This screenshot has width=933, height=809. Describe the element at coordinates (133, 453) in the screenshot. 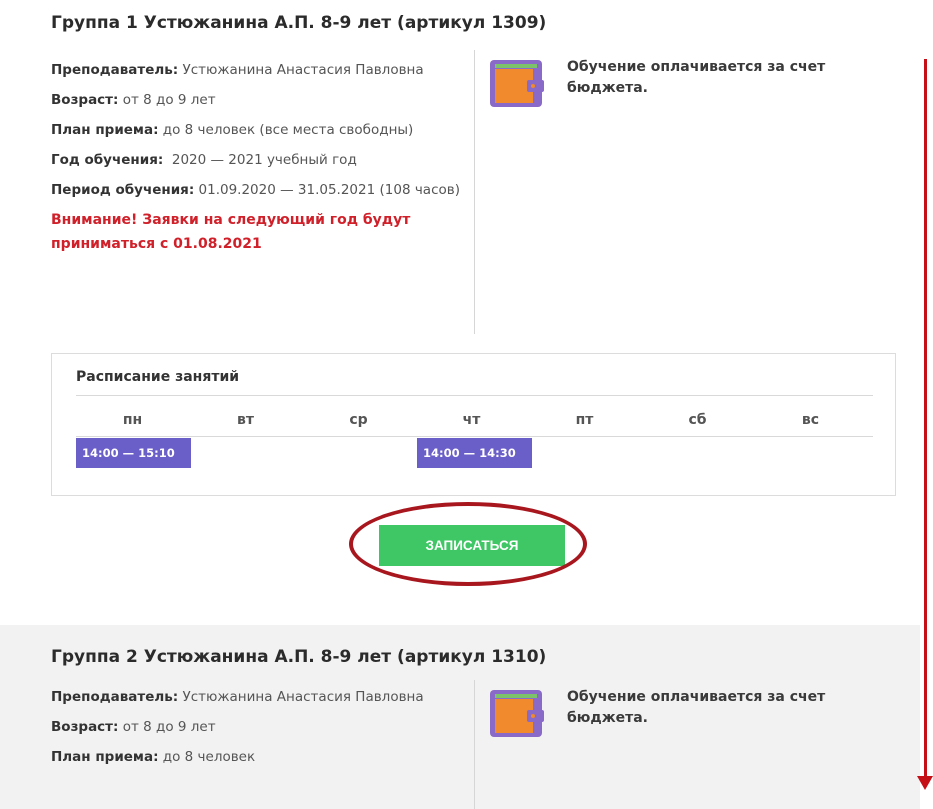

I see `schedule-slot-mon: 14:00 — 15:10` at that location.